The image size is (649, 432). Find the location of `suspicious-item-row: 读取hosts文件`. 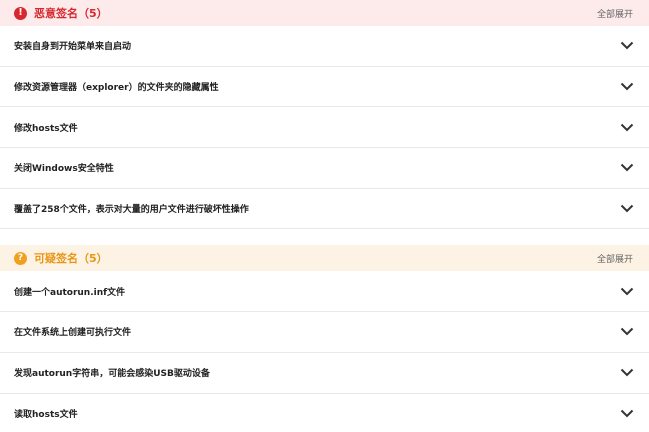

suspicious-item-row: 读取hosts文件 is located at coordinates (324, 413).